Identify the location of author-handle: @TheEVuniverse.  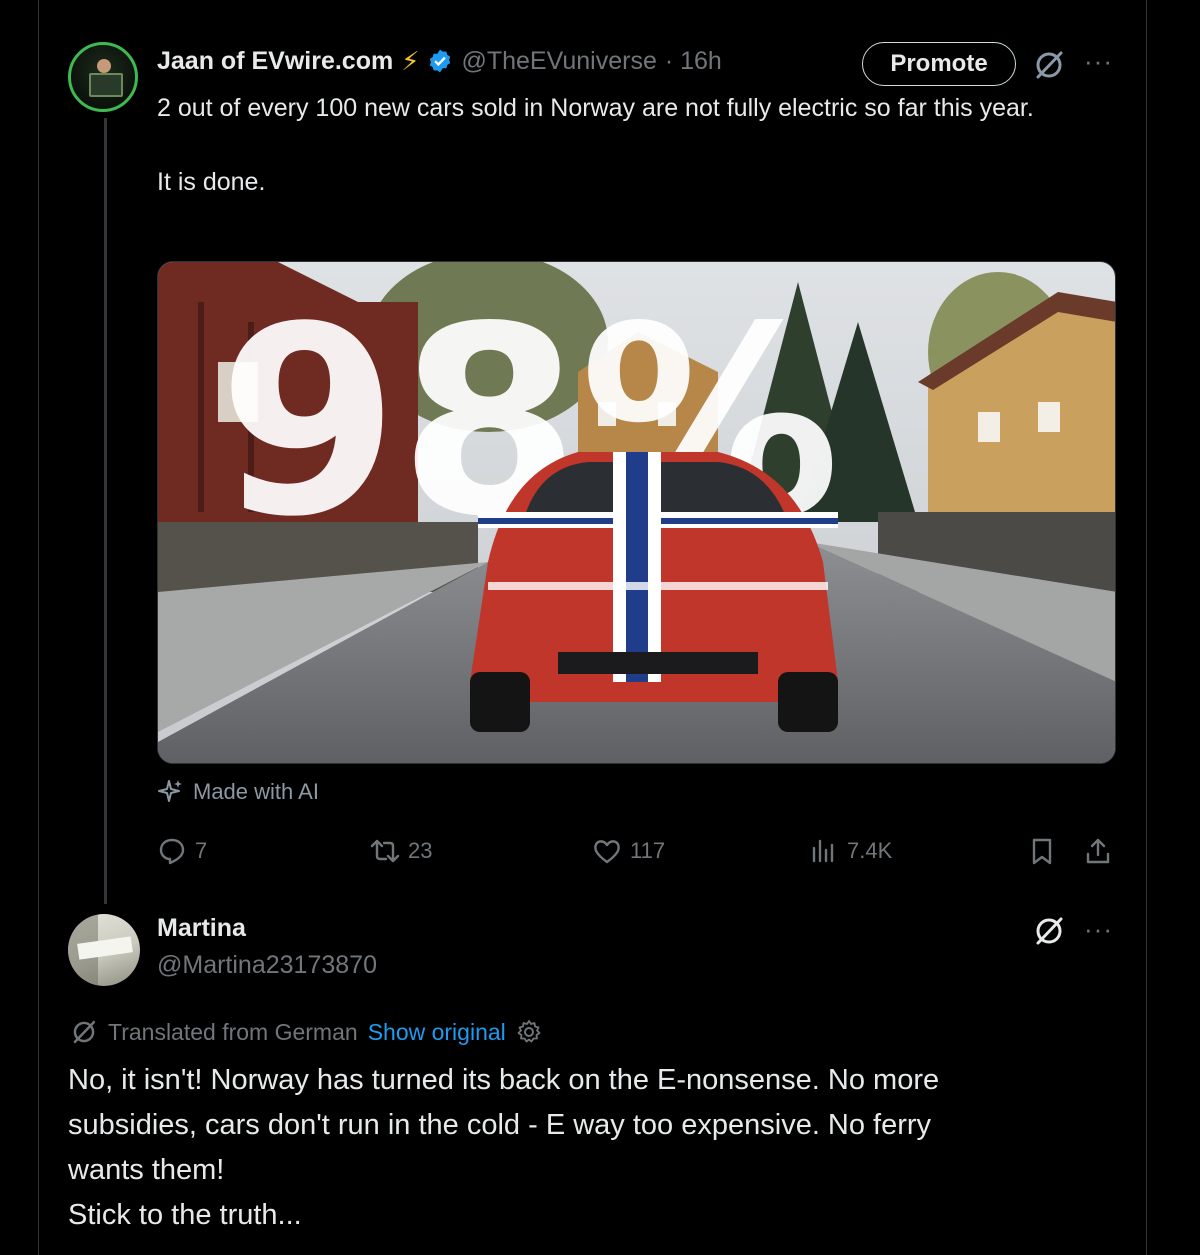
(558, 61).